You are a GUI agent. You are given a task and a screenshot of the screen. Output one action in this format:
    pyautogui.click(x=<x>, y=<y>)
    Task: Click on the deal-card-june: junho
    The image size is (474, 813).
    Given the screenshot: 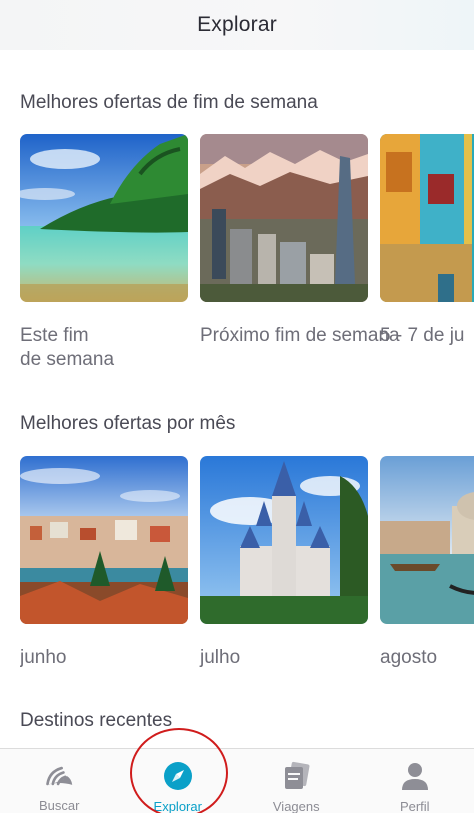 What is the action you would take?
    pyautogui.click(x=104, y=563)
    